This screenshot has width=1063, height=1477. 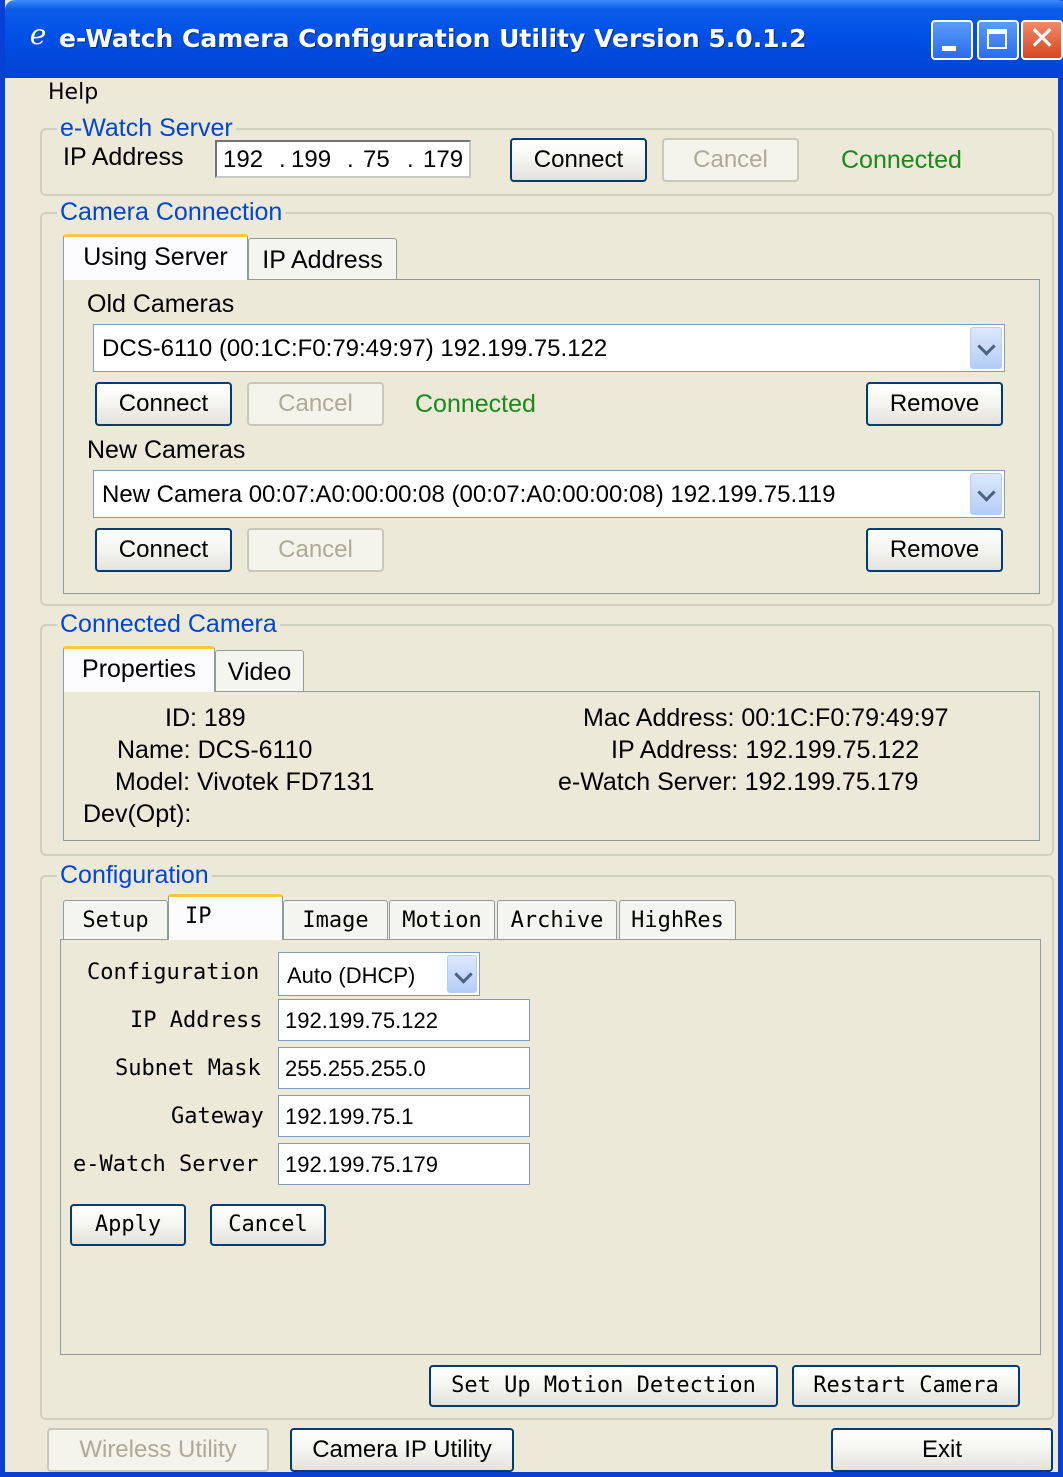 I want to click on ewatch-logo-icon: e, so click(x=38, y=34).